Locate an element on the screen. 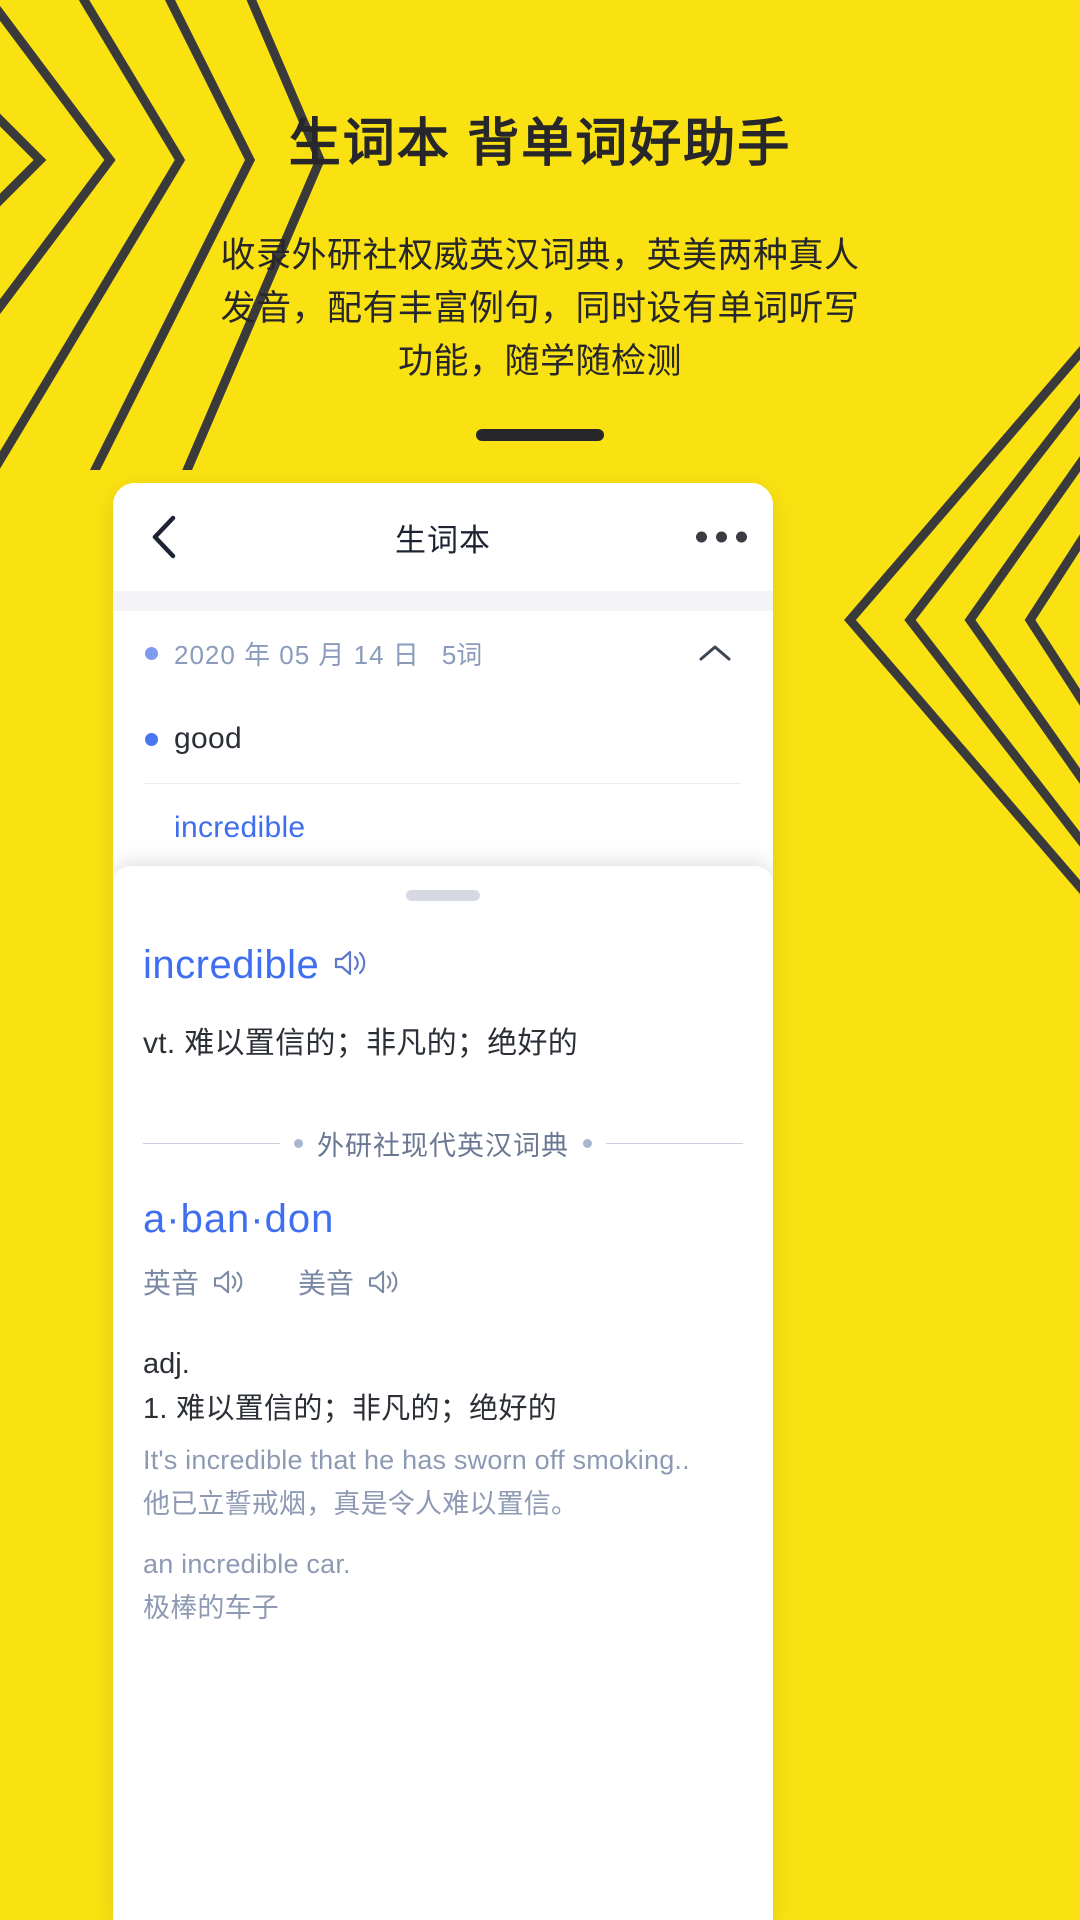  wordbook-group-header: 2020 年 05 月 14 日 5词 is located at coordinates (443, 653).